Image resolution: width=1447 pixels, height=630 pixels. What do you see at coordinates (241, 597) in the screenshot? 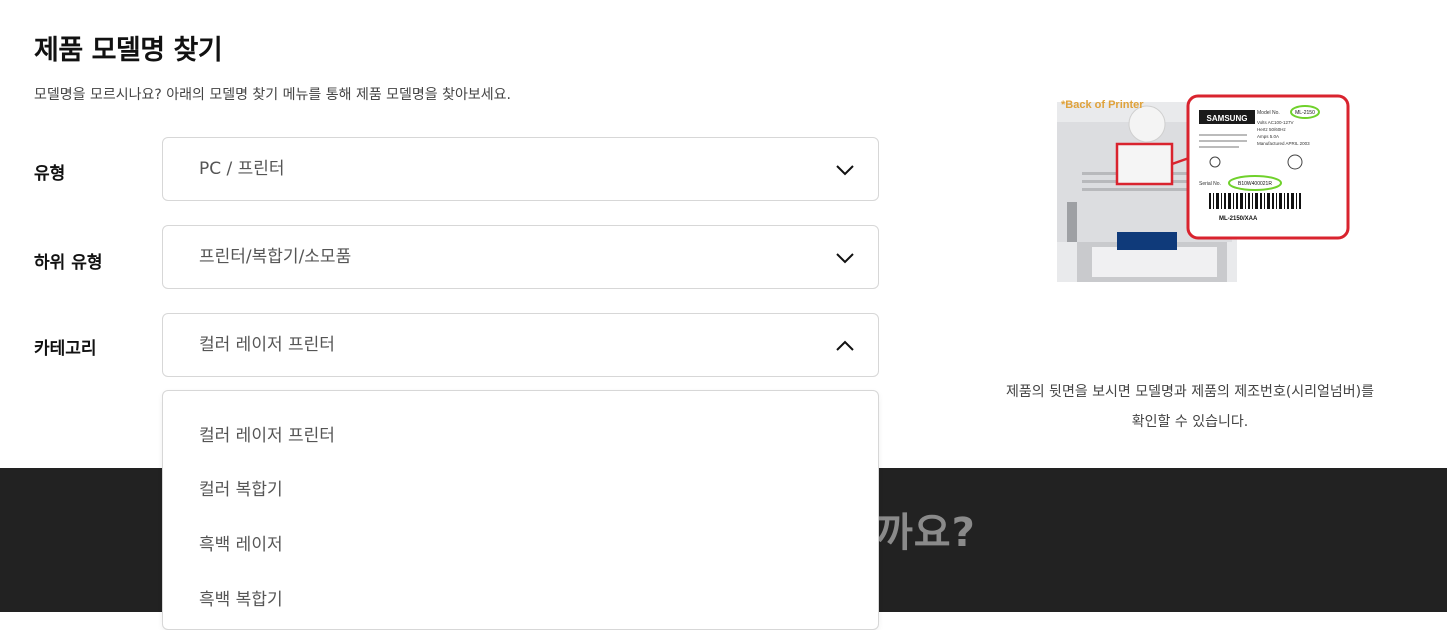
I see `category-option: 흑백 복합기` at bounding box center [241, 597].